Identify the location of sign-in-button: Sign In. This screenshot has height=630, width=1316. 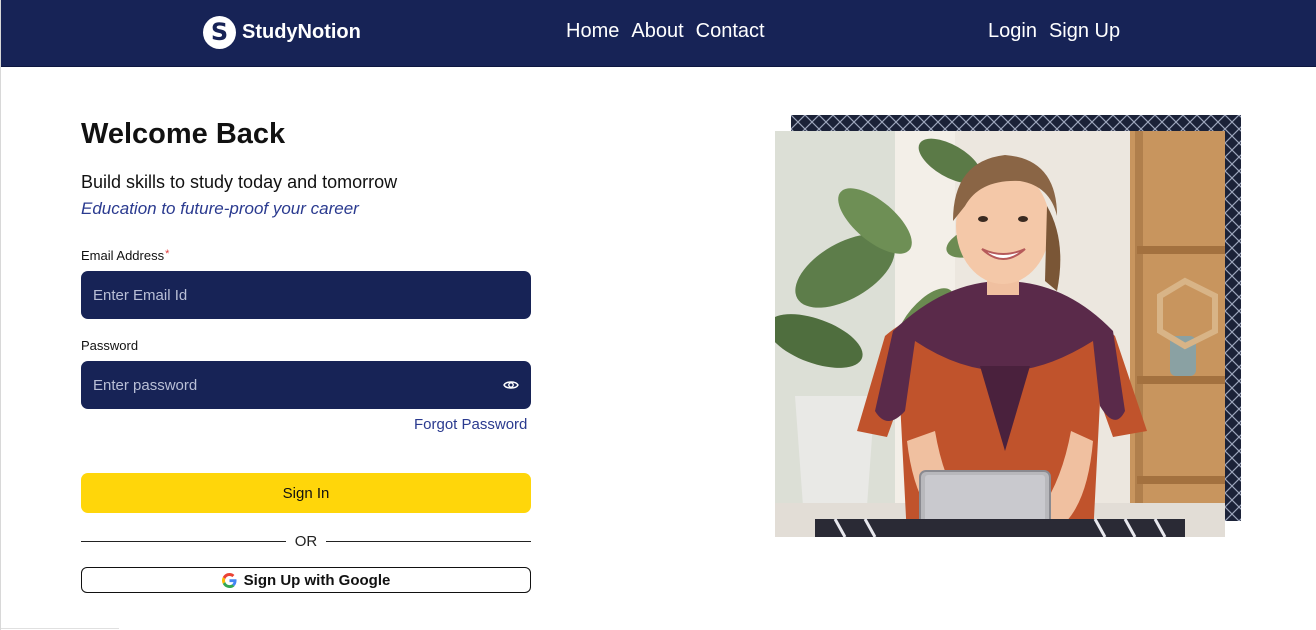
(306, 493).